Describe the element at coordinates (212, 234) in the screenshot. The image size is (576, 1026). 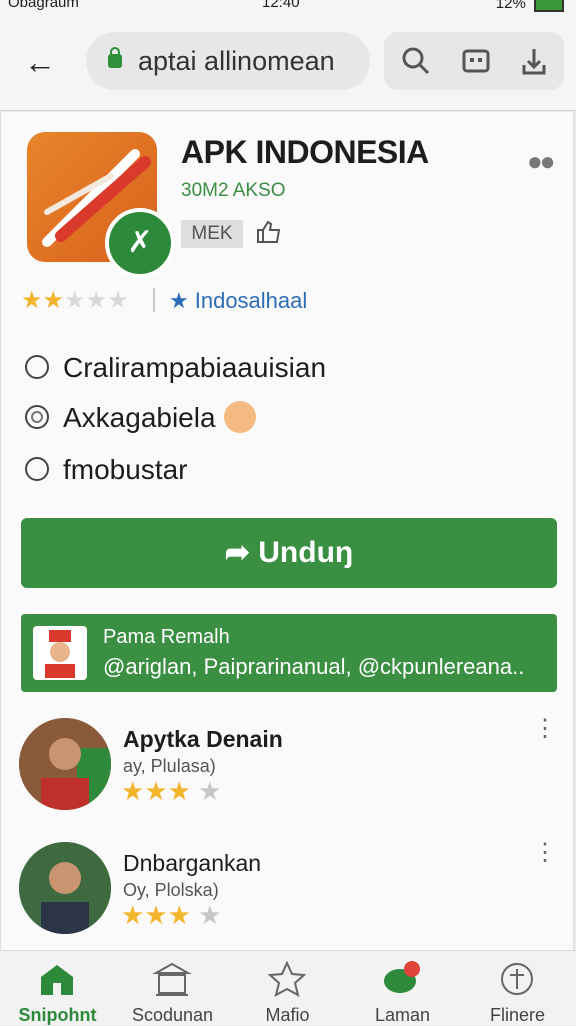
I see `app-tag: MEK` at that location.